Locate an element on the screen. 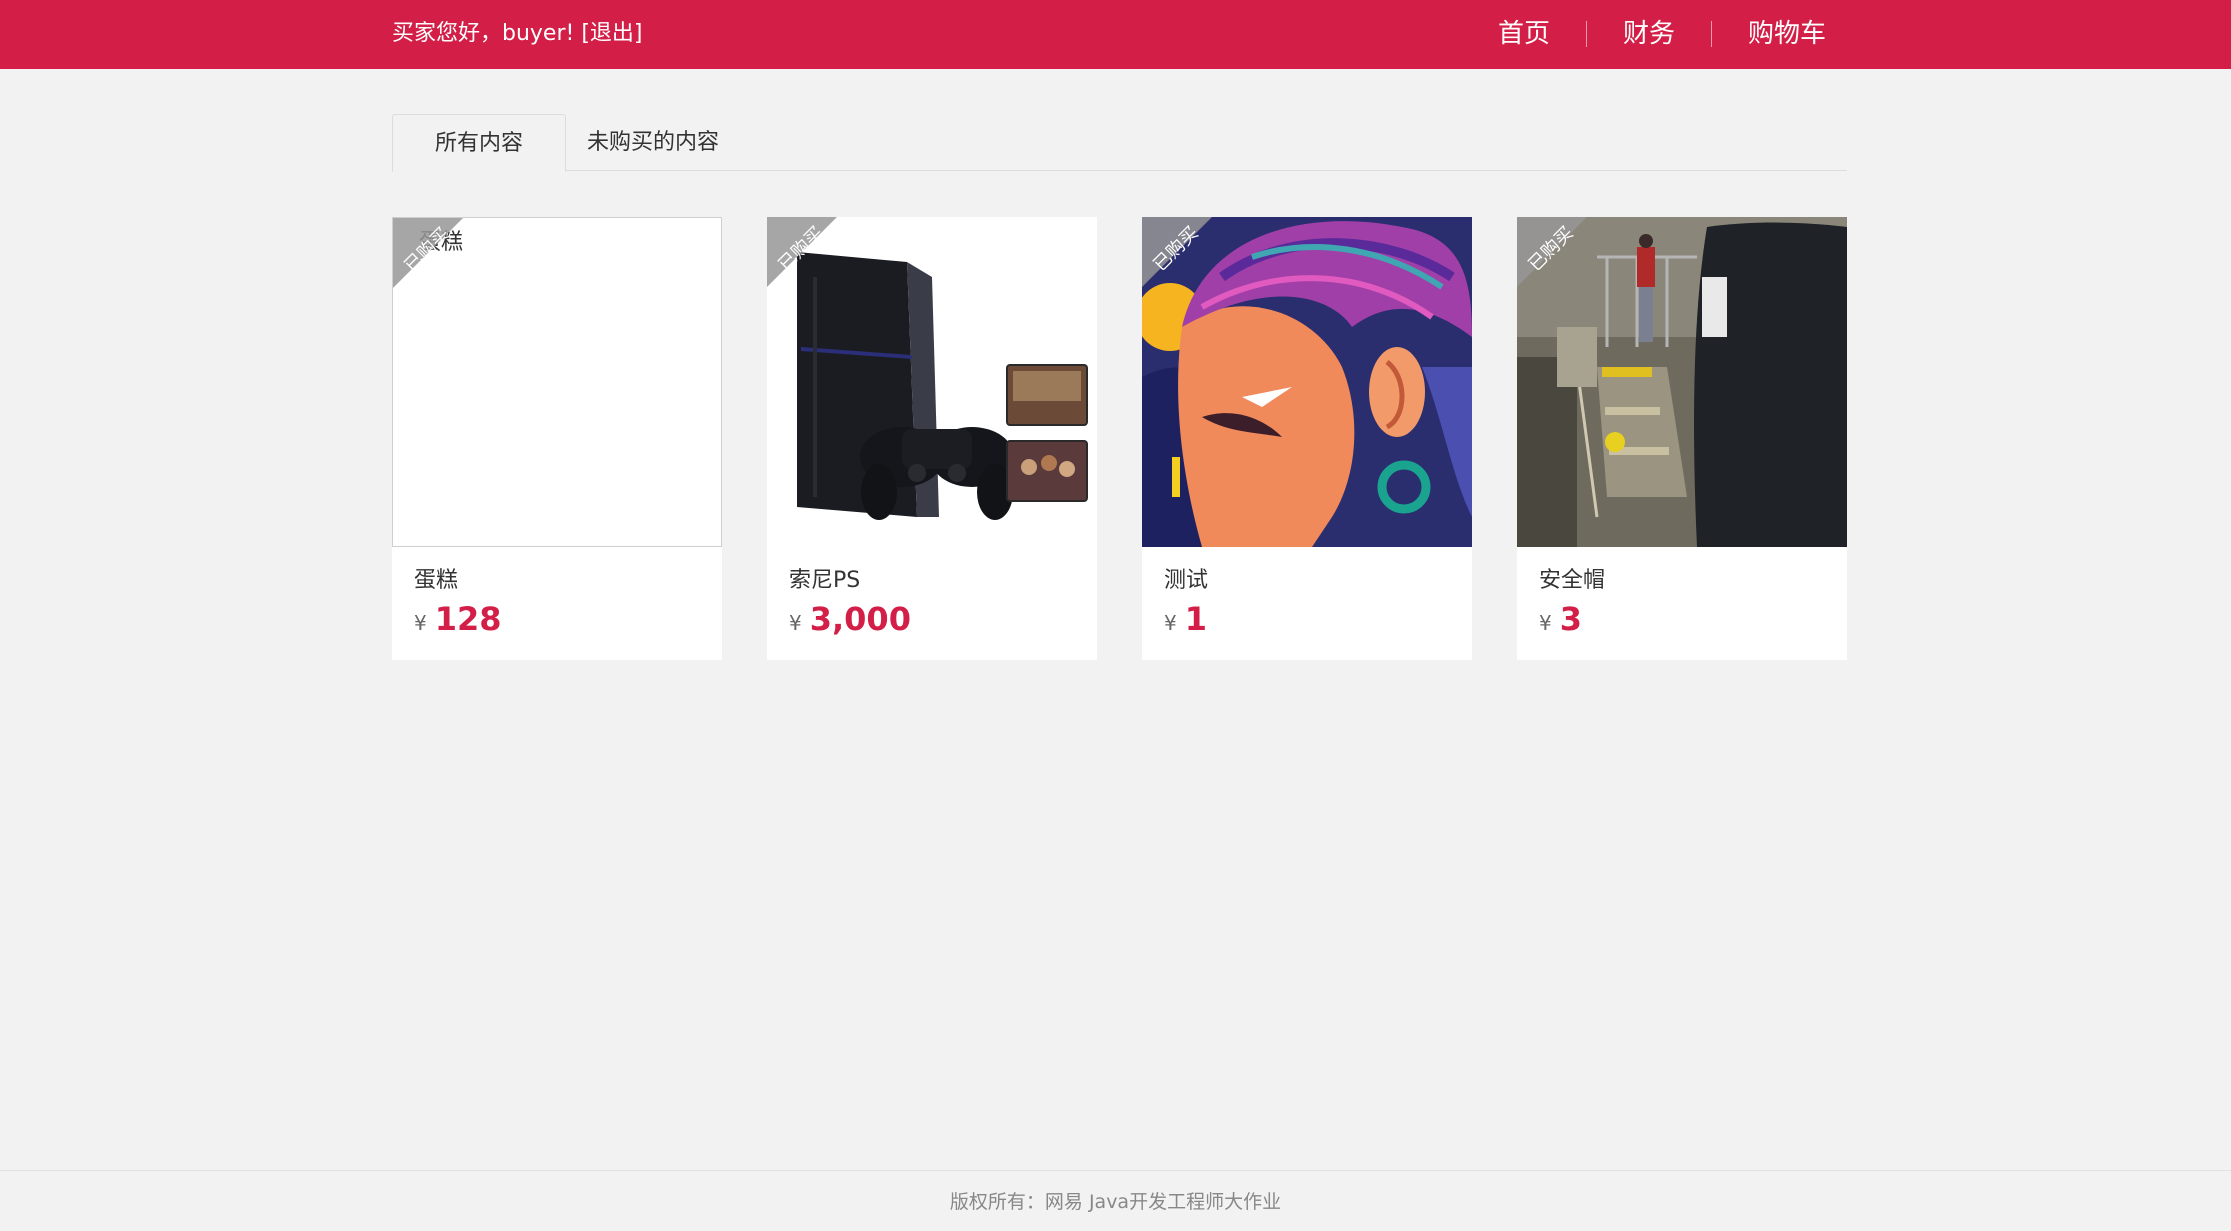 Image resolution: width=2231 pixels, height=1231 pixels. user-greeting: 买家您好，buyer! [退出] is located at coordinates (517, 34).